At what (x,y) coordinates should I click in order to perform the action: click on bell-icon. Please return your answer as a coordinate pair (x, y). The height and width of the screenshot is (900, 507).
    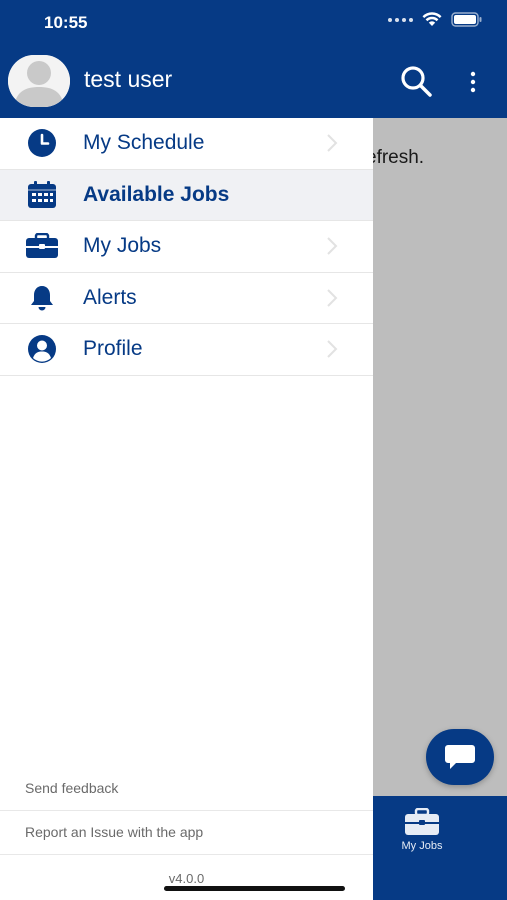
    Looking at the image, I should click on (42, 298).